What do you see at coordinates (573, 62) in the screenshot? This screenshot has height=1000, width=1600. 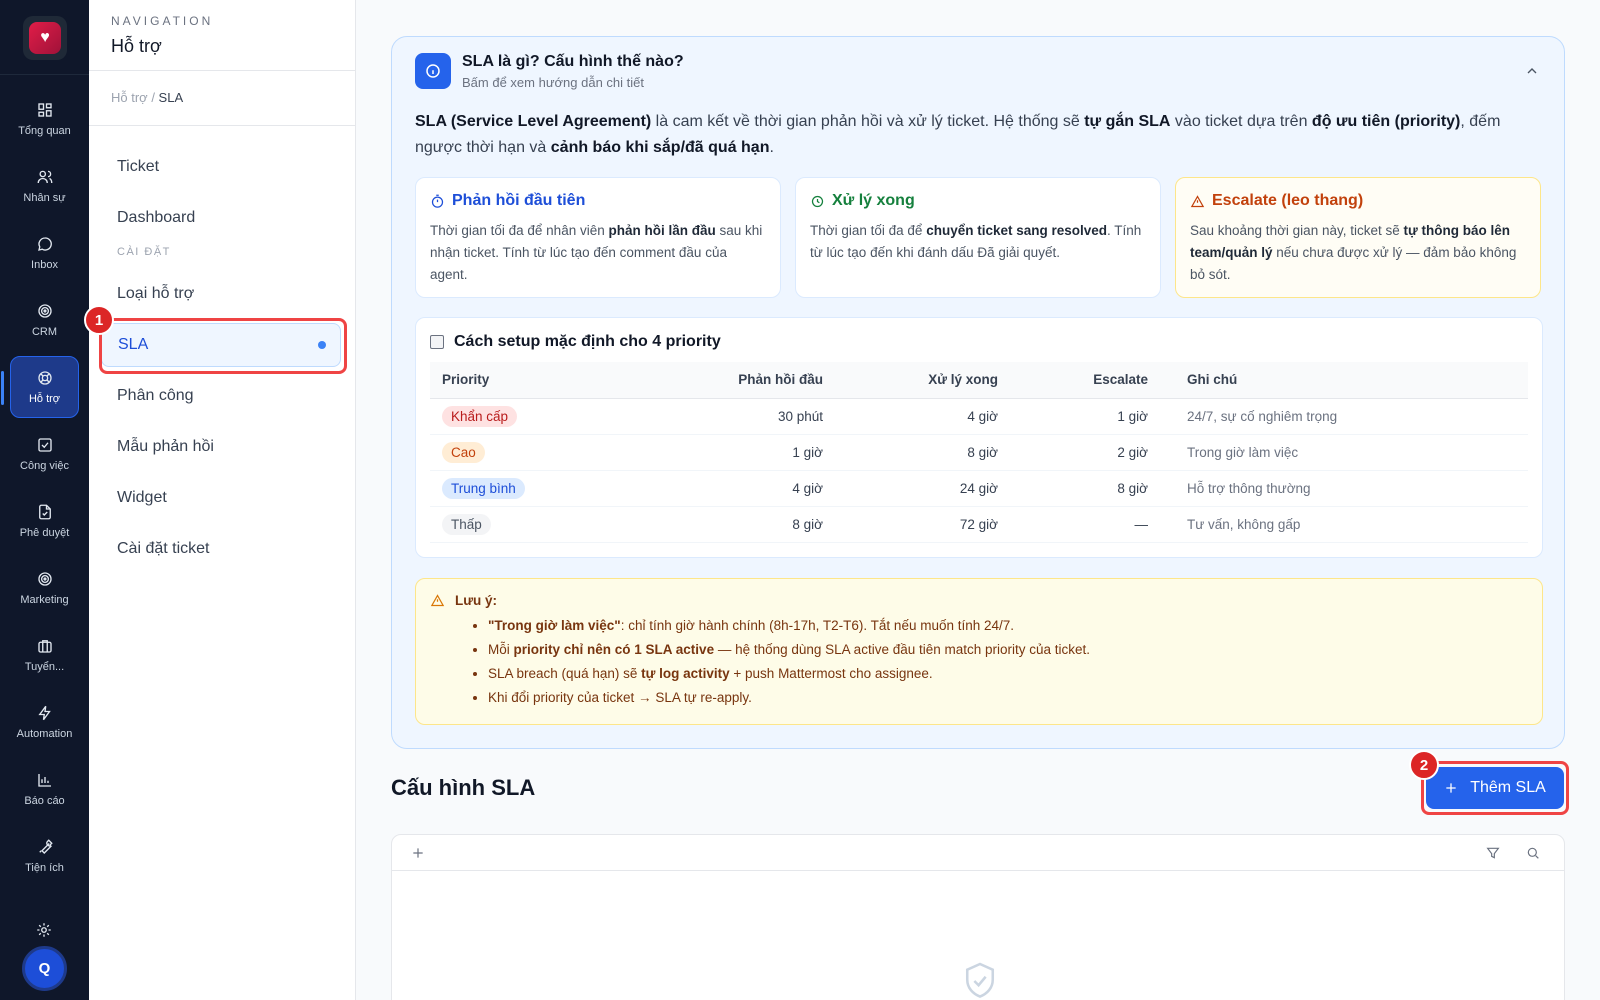 I see `guide-title: SLA là gì? Cấu hình thế nào?` at bounding box center [573, 62].